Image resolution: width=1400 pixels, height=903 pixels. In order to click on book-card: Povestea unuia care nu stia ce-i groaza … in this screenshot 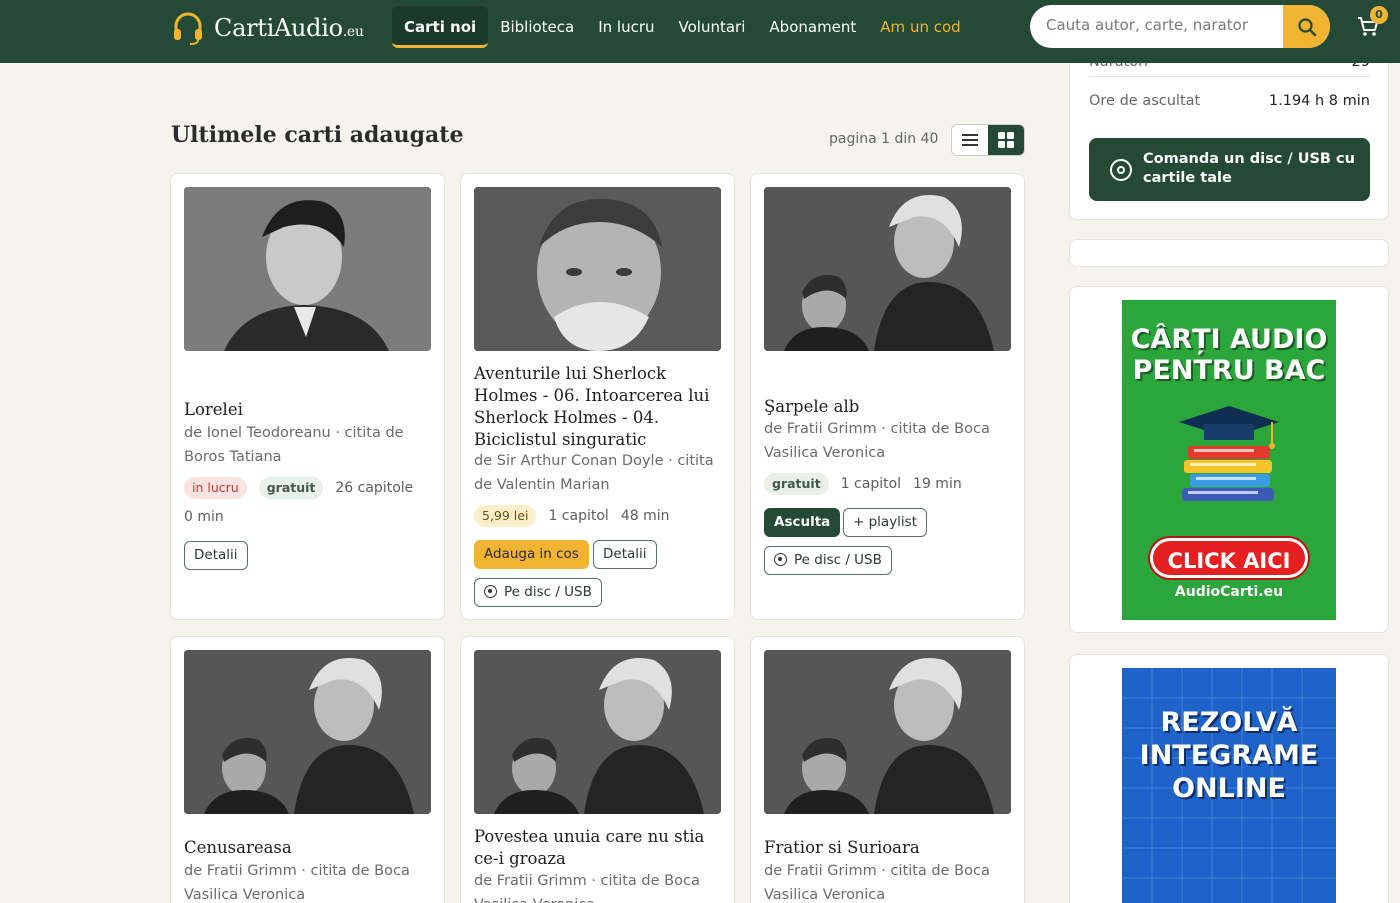, I will do `click(597, 769)`.